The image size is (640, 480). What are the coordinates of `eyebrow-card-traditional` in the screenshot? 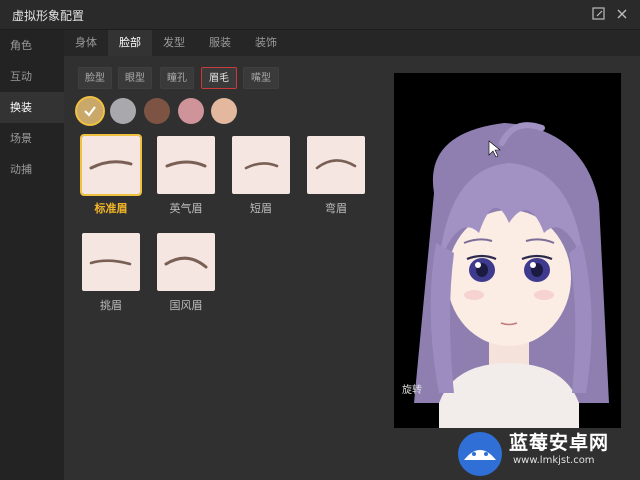 It's located at (186, 262).